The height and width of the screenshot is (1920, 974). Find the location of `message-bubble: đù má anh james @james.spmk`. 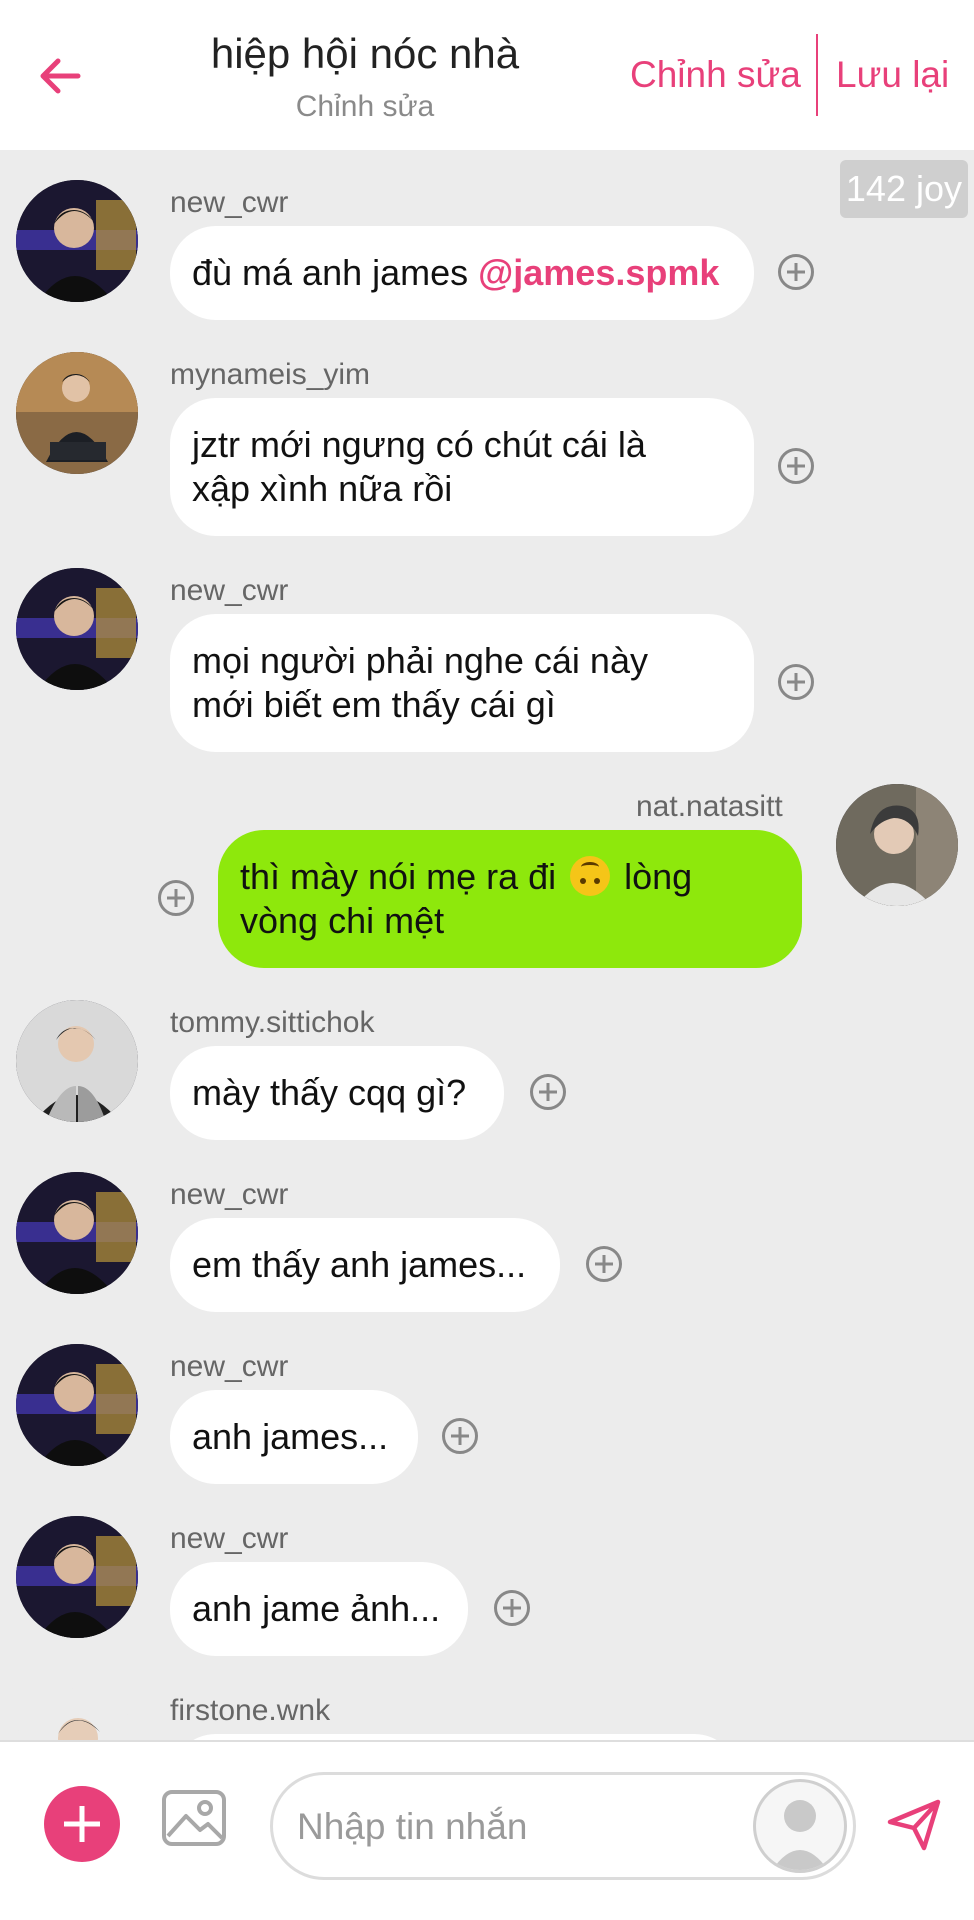

message-bubble: đù má anh james @james.spmk is located at coordinates (462, 273).